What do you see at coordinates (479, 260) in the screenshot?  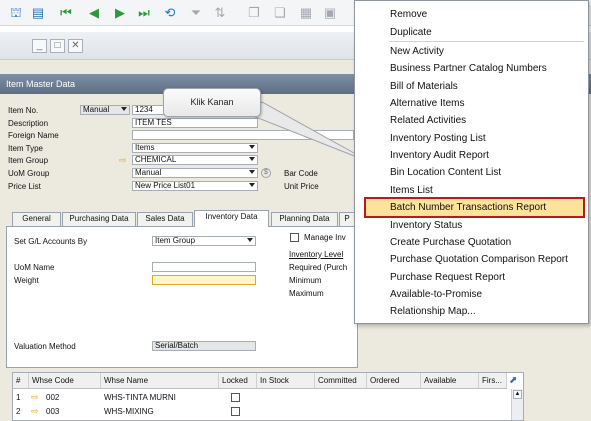 I see `menu-item-pq-comparison-report: Purchase Quotation Comparison Report` at bounding box center [479, 260].